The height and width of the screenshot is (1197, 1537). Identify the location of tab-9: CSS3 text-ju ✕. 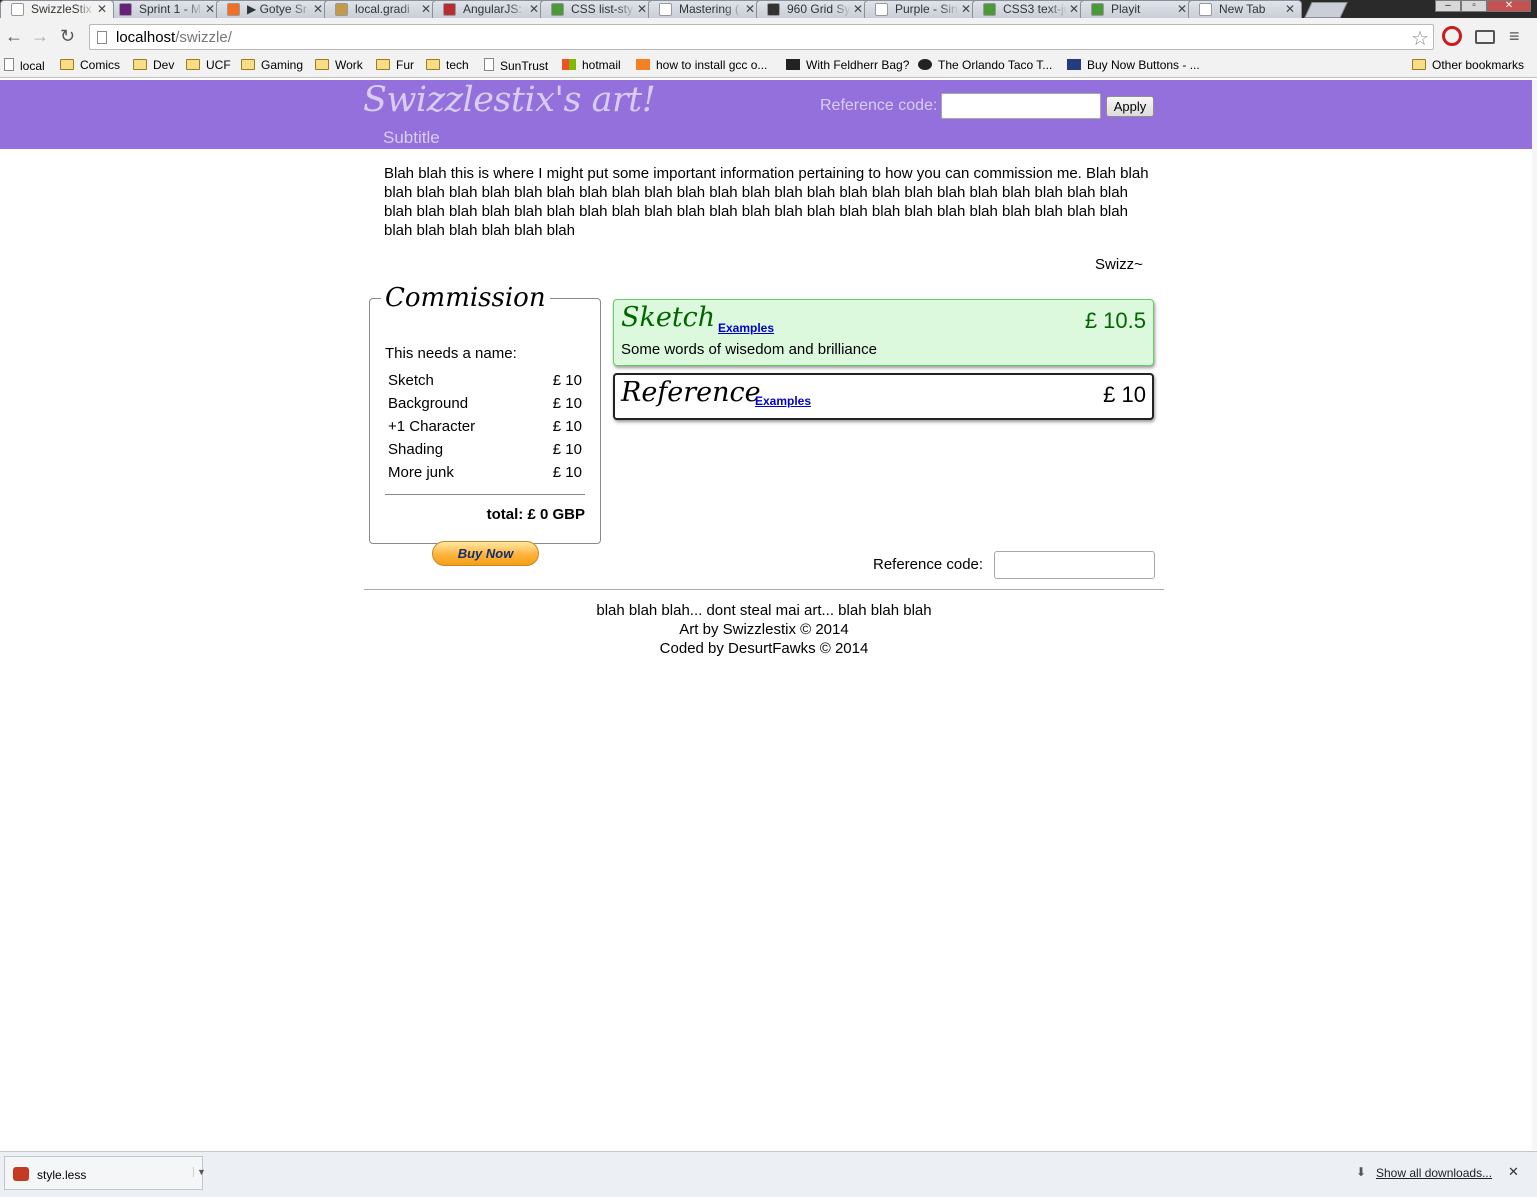
(1029, 9).